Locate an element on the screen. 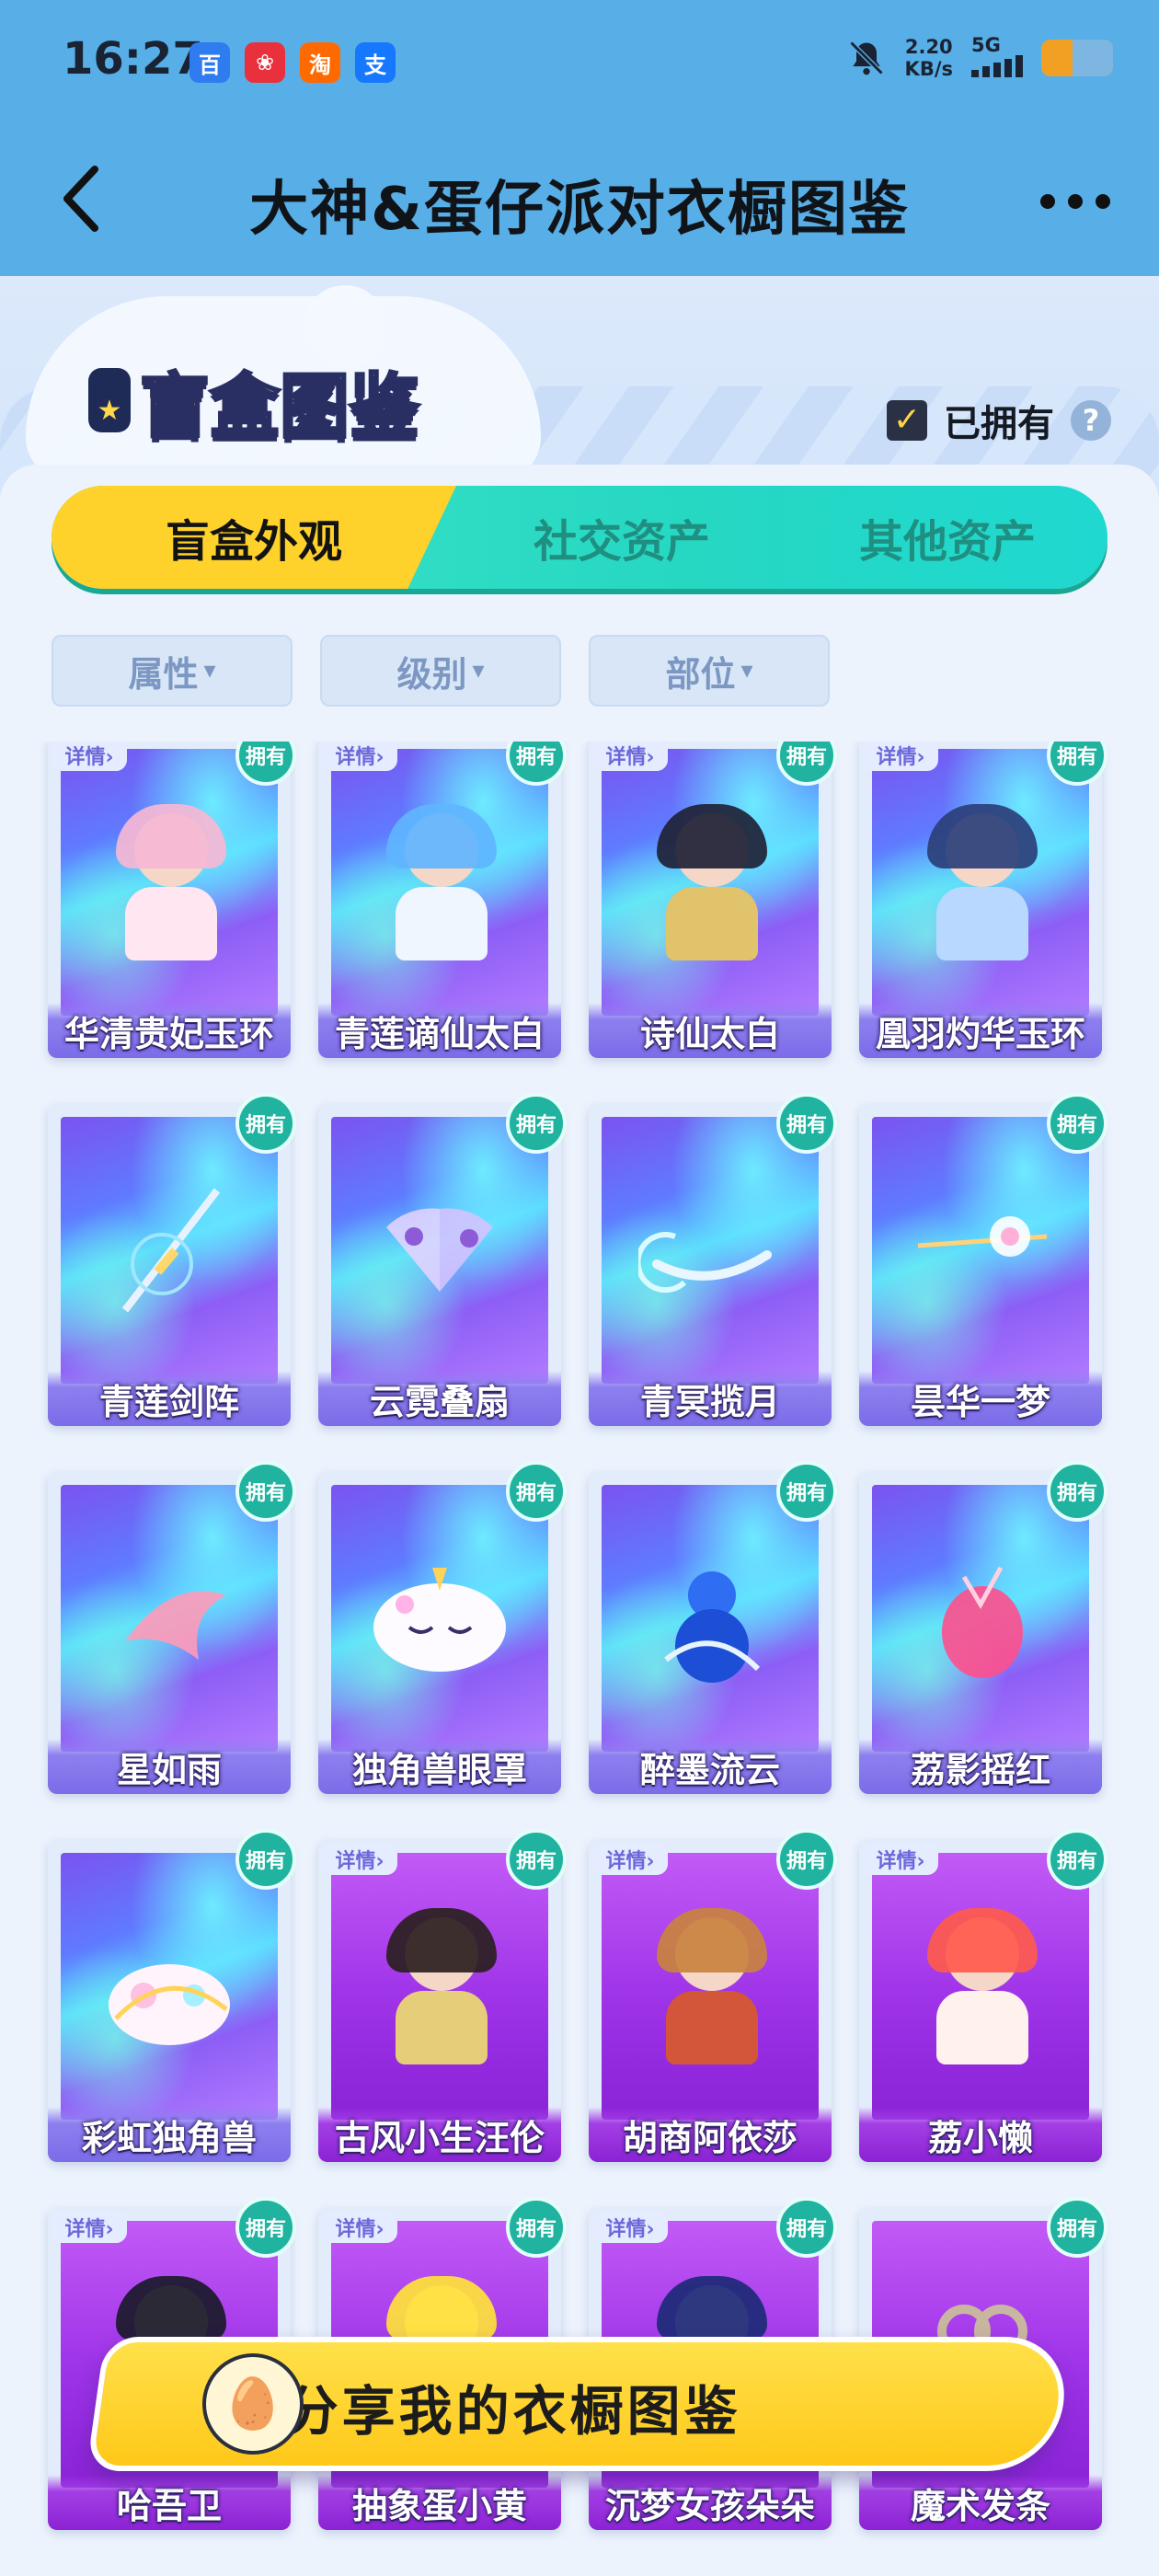 Image resolution: width=1159 pixels, height=2576 pixels. owned-label: 已拥有 is located at coordinates (999, 424).